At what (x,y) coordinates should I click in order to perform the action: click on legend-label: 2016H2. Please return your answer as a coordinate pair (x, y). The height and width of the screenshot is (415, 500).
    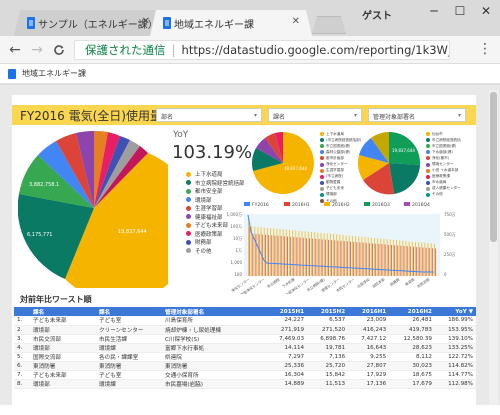
    Looking at the image, I should click on (341, 205).